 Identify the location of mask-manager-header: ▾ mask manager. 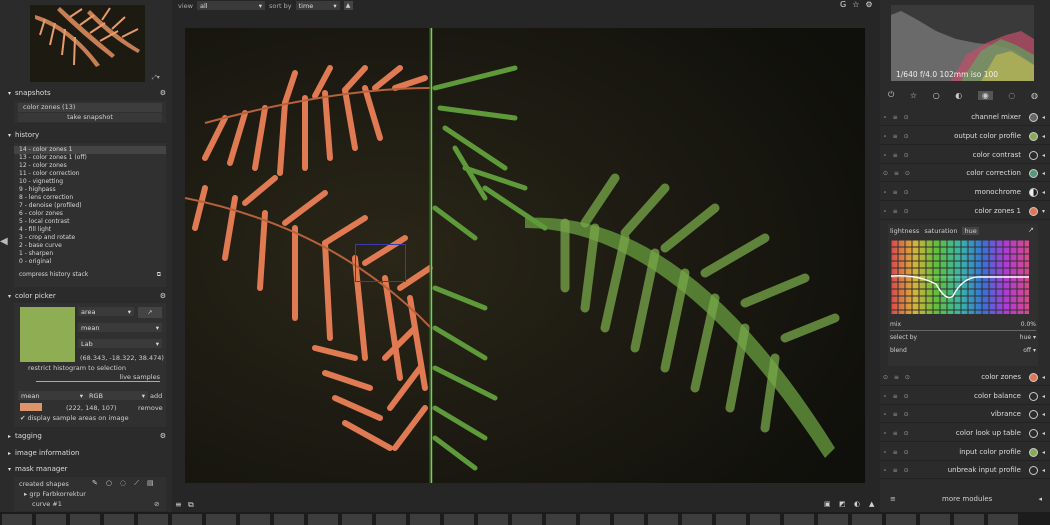
(87, 468).